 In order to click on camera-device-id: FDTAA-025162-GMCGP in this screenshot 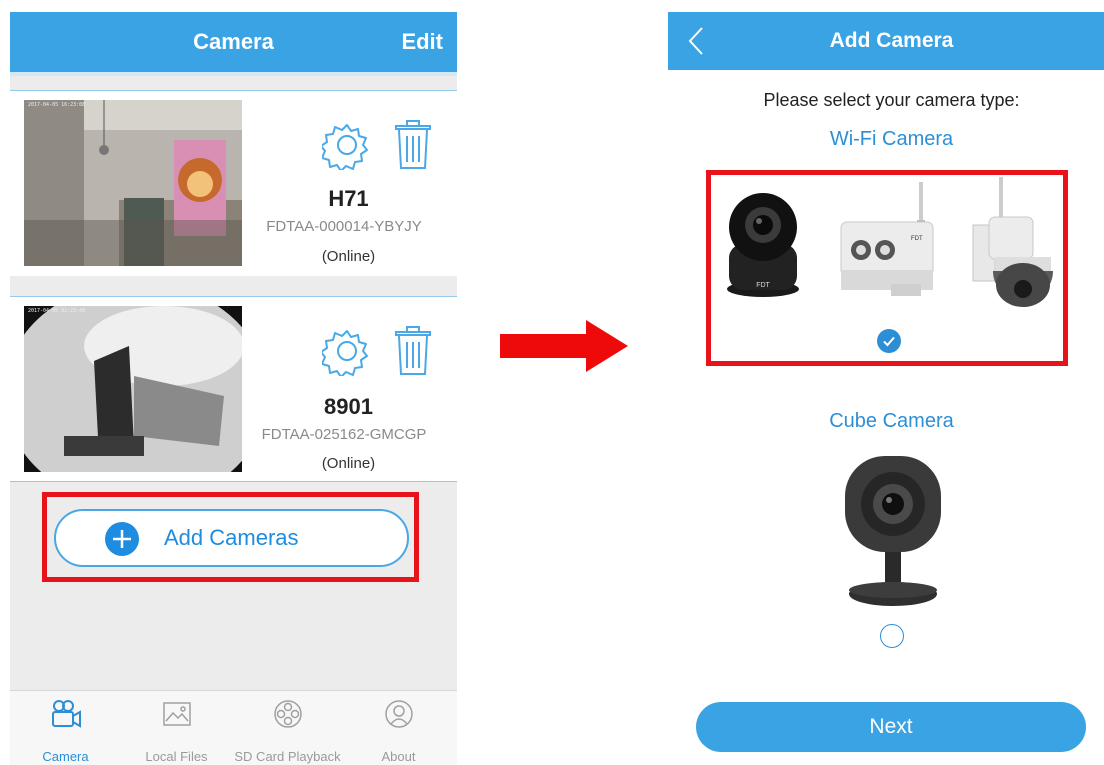, I will do `click(344, 434)`.